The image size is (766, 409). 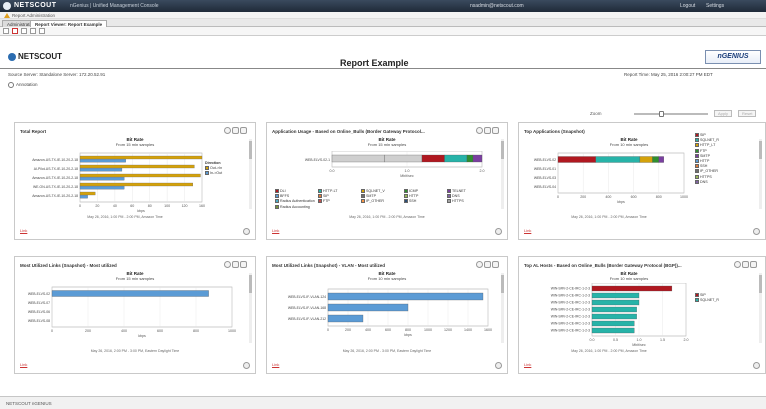 I want to click on report-title: Report Example, so click(x=374, y=63).